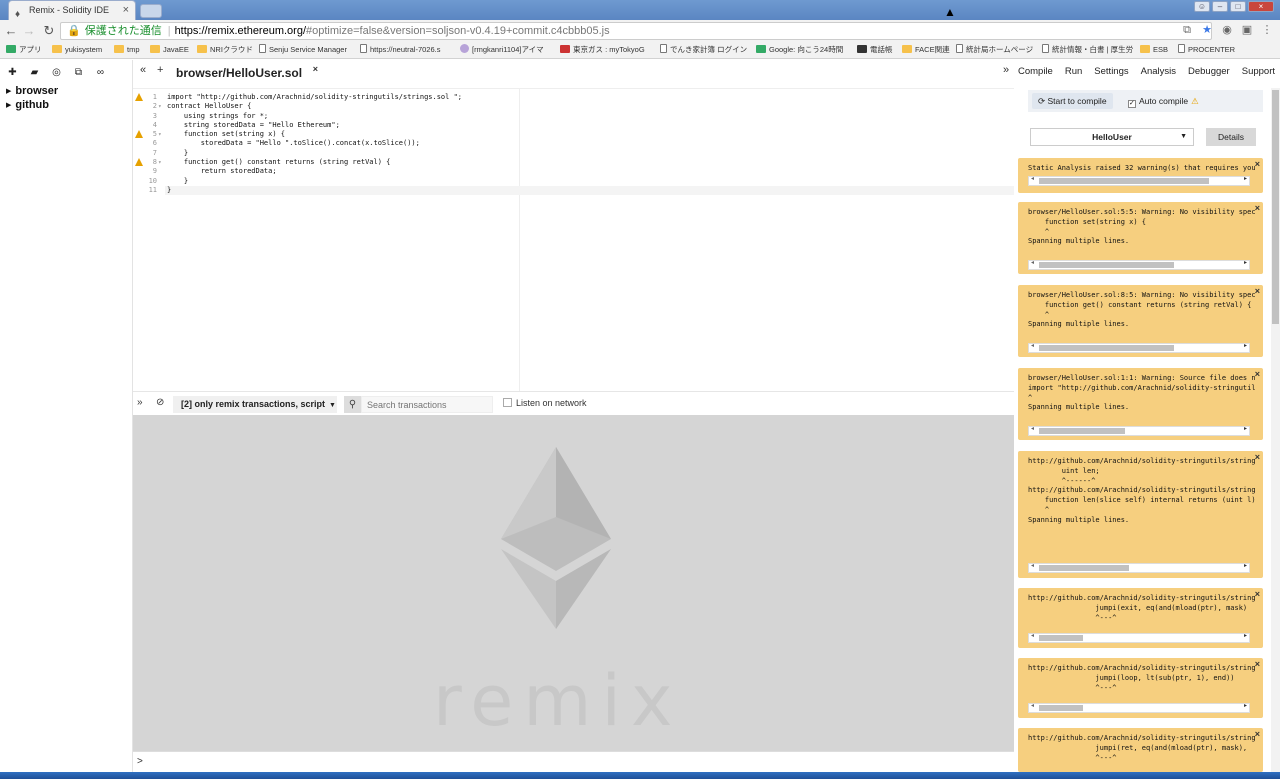  What do you see at coordinates (1072, 101) in the screenshot?
I see `start-compile-button: ⟳ Start to compile` at bounding box center [1072, 101].